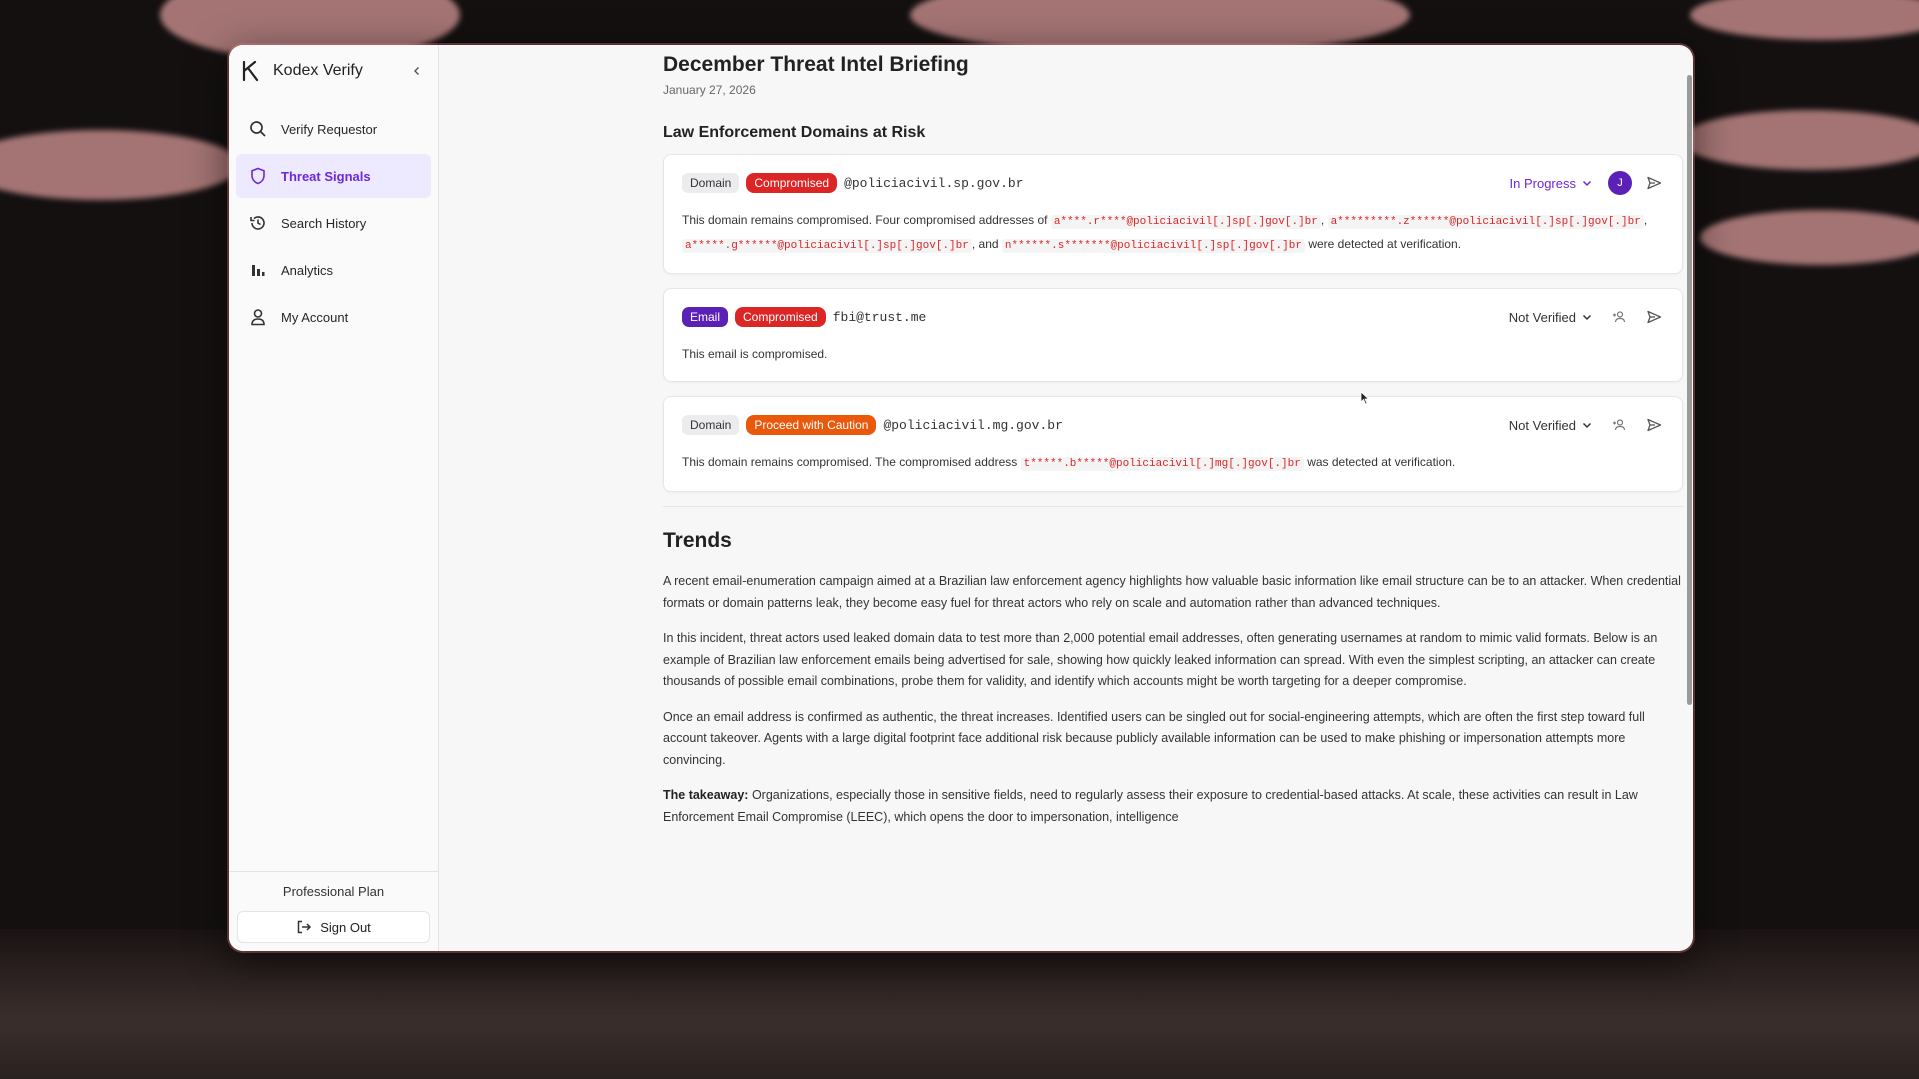  I want to click on sidebar-item-label: My Account, so click(315, 317).